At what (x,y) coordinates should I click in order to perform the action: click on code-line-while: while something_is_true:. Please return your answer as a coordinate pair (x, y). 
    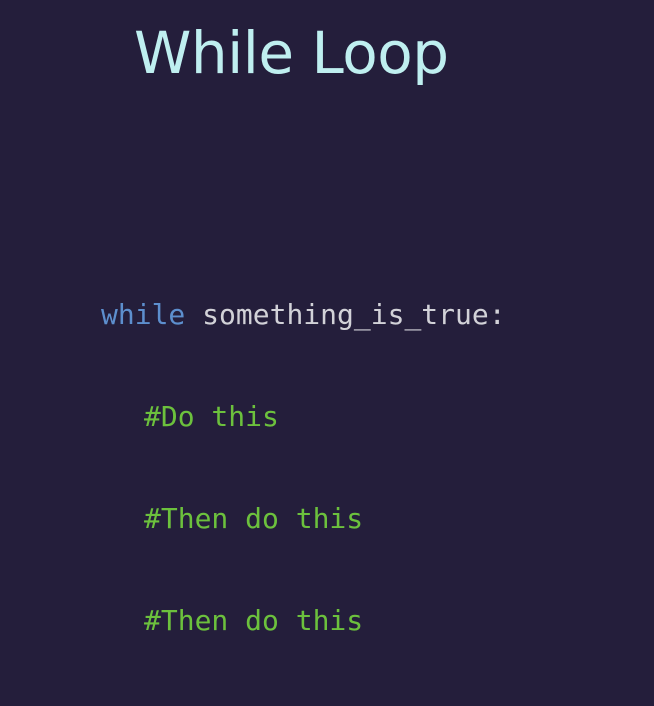
    Looking at the image, I should click on (303, 315).